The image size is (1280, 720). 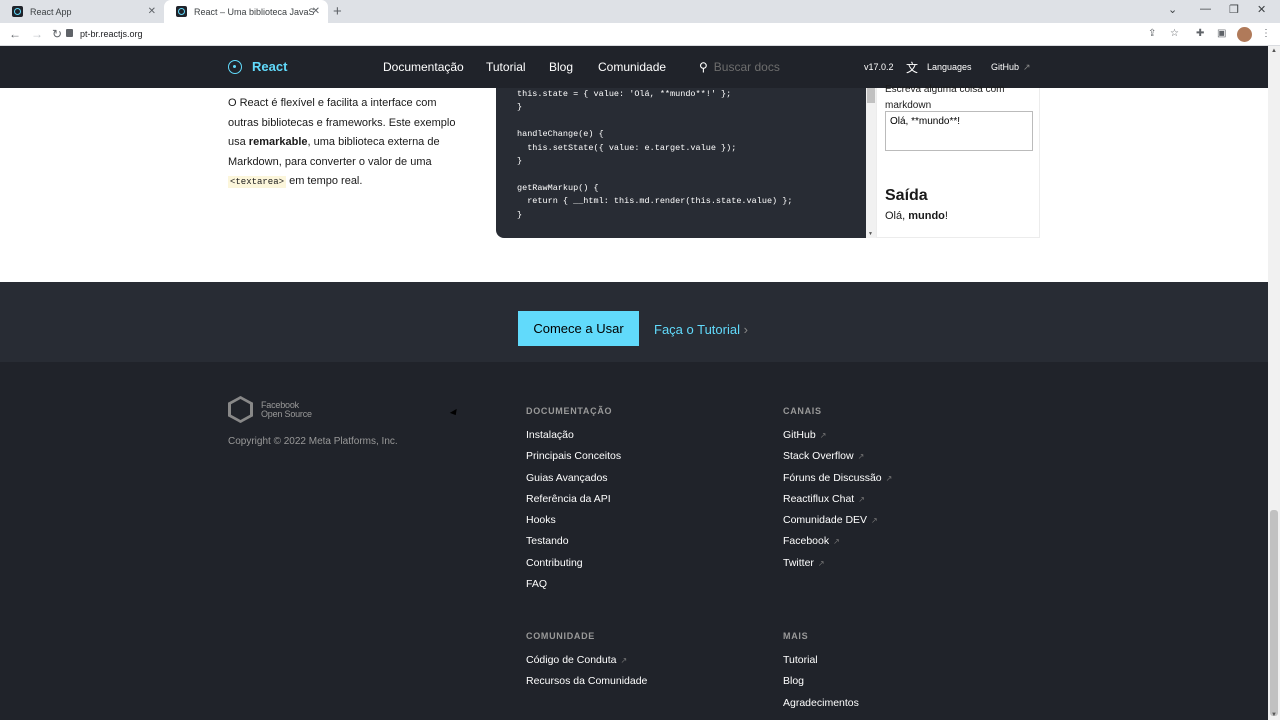 I want to click on lock-icon, so click(x=69, y=33).